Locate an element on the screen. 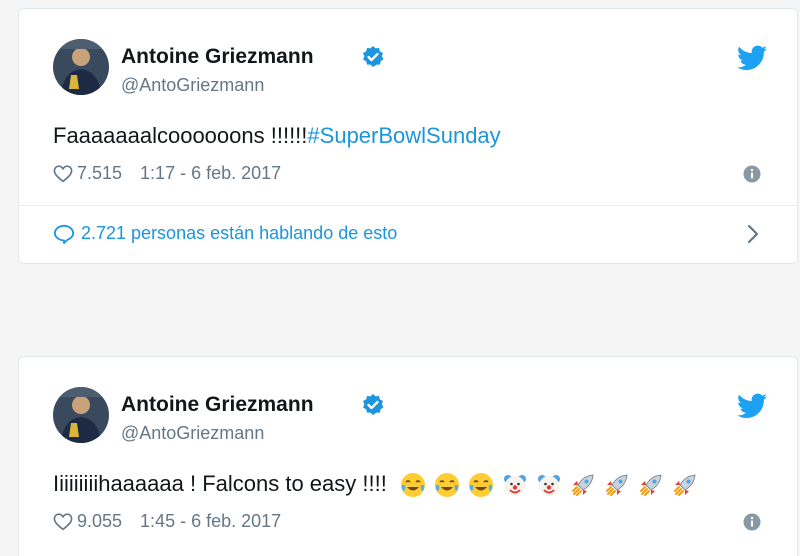 This screenshot has height=556, width=800. tweet-body: Faaaaaaalcoooooons !!!!!! is located at coordinates (180, 135).